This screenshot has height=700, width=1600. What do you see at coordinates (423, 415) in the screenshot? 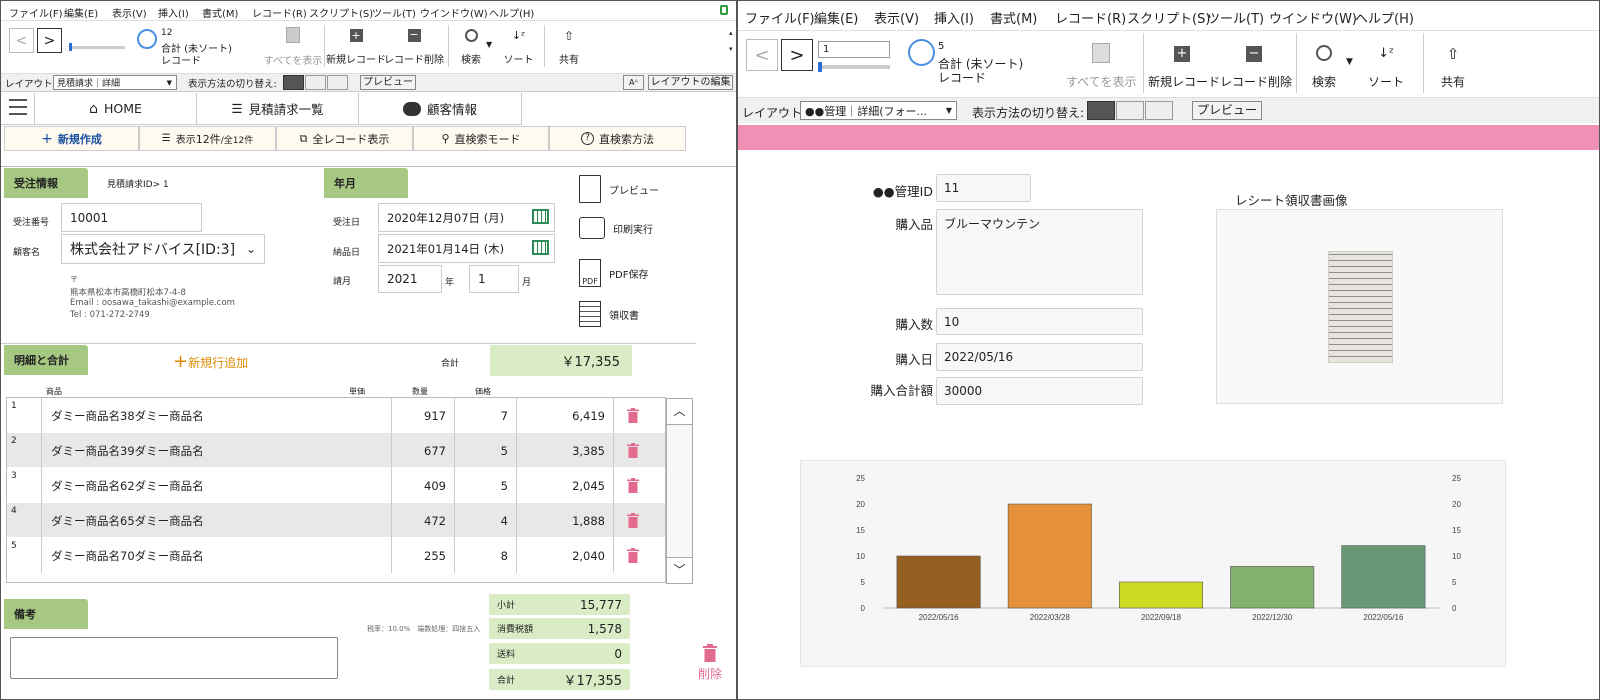
I see `row-unit-price: 917` at bounding box center [423, 415].